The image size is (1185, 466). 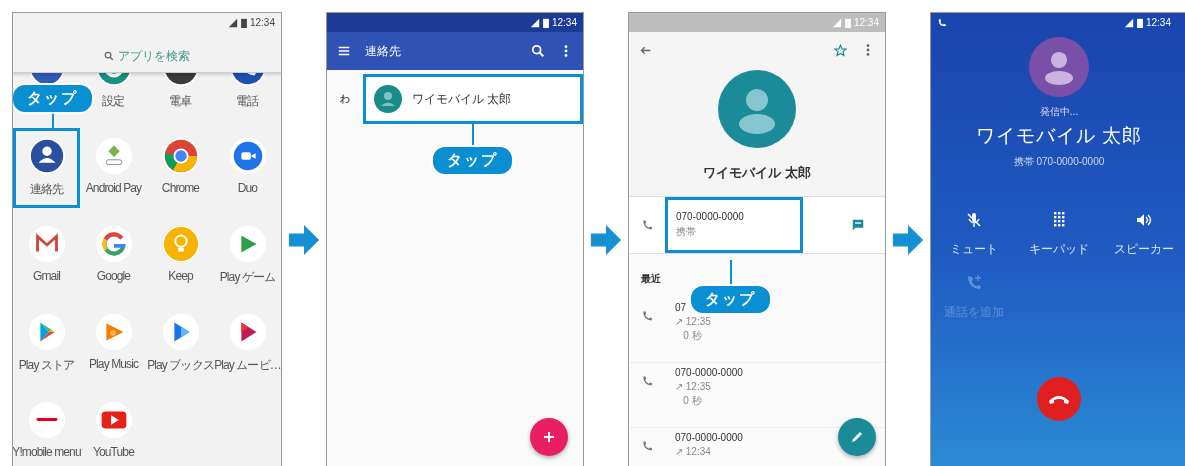 I want to click on add-button, so click(x=549, y=437).